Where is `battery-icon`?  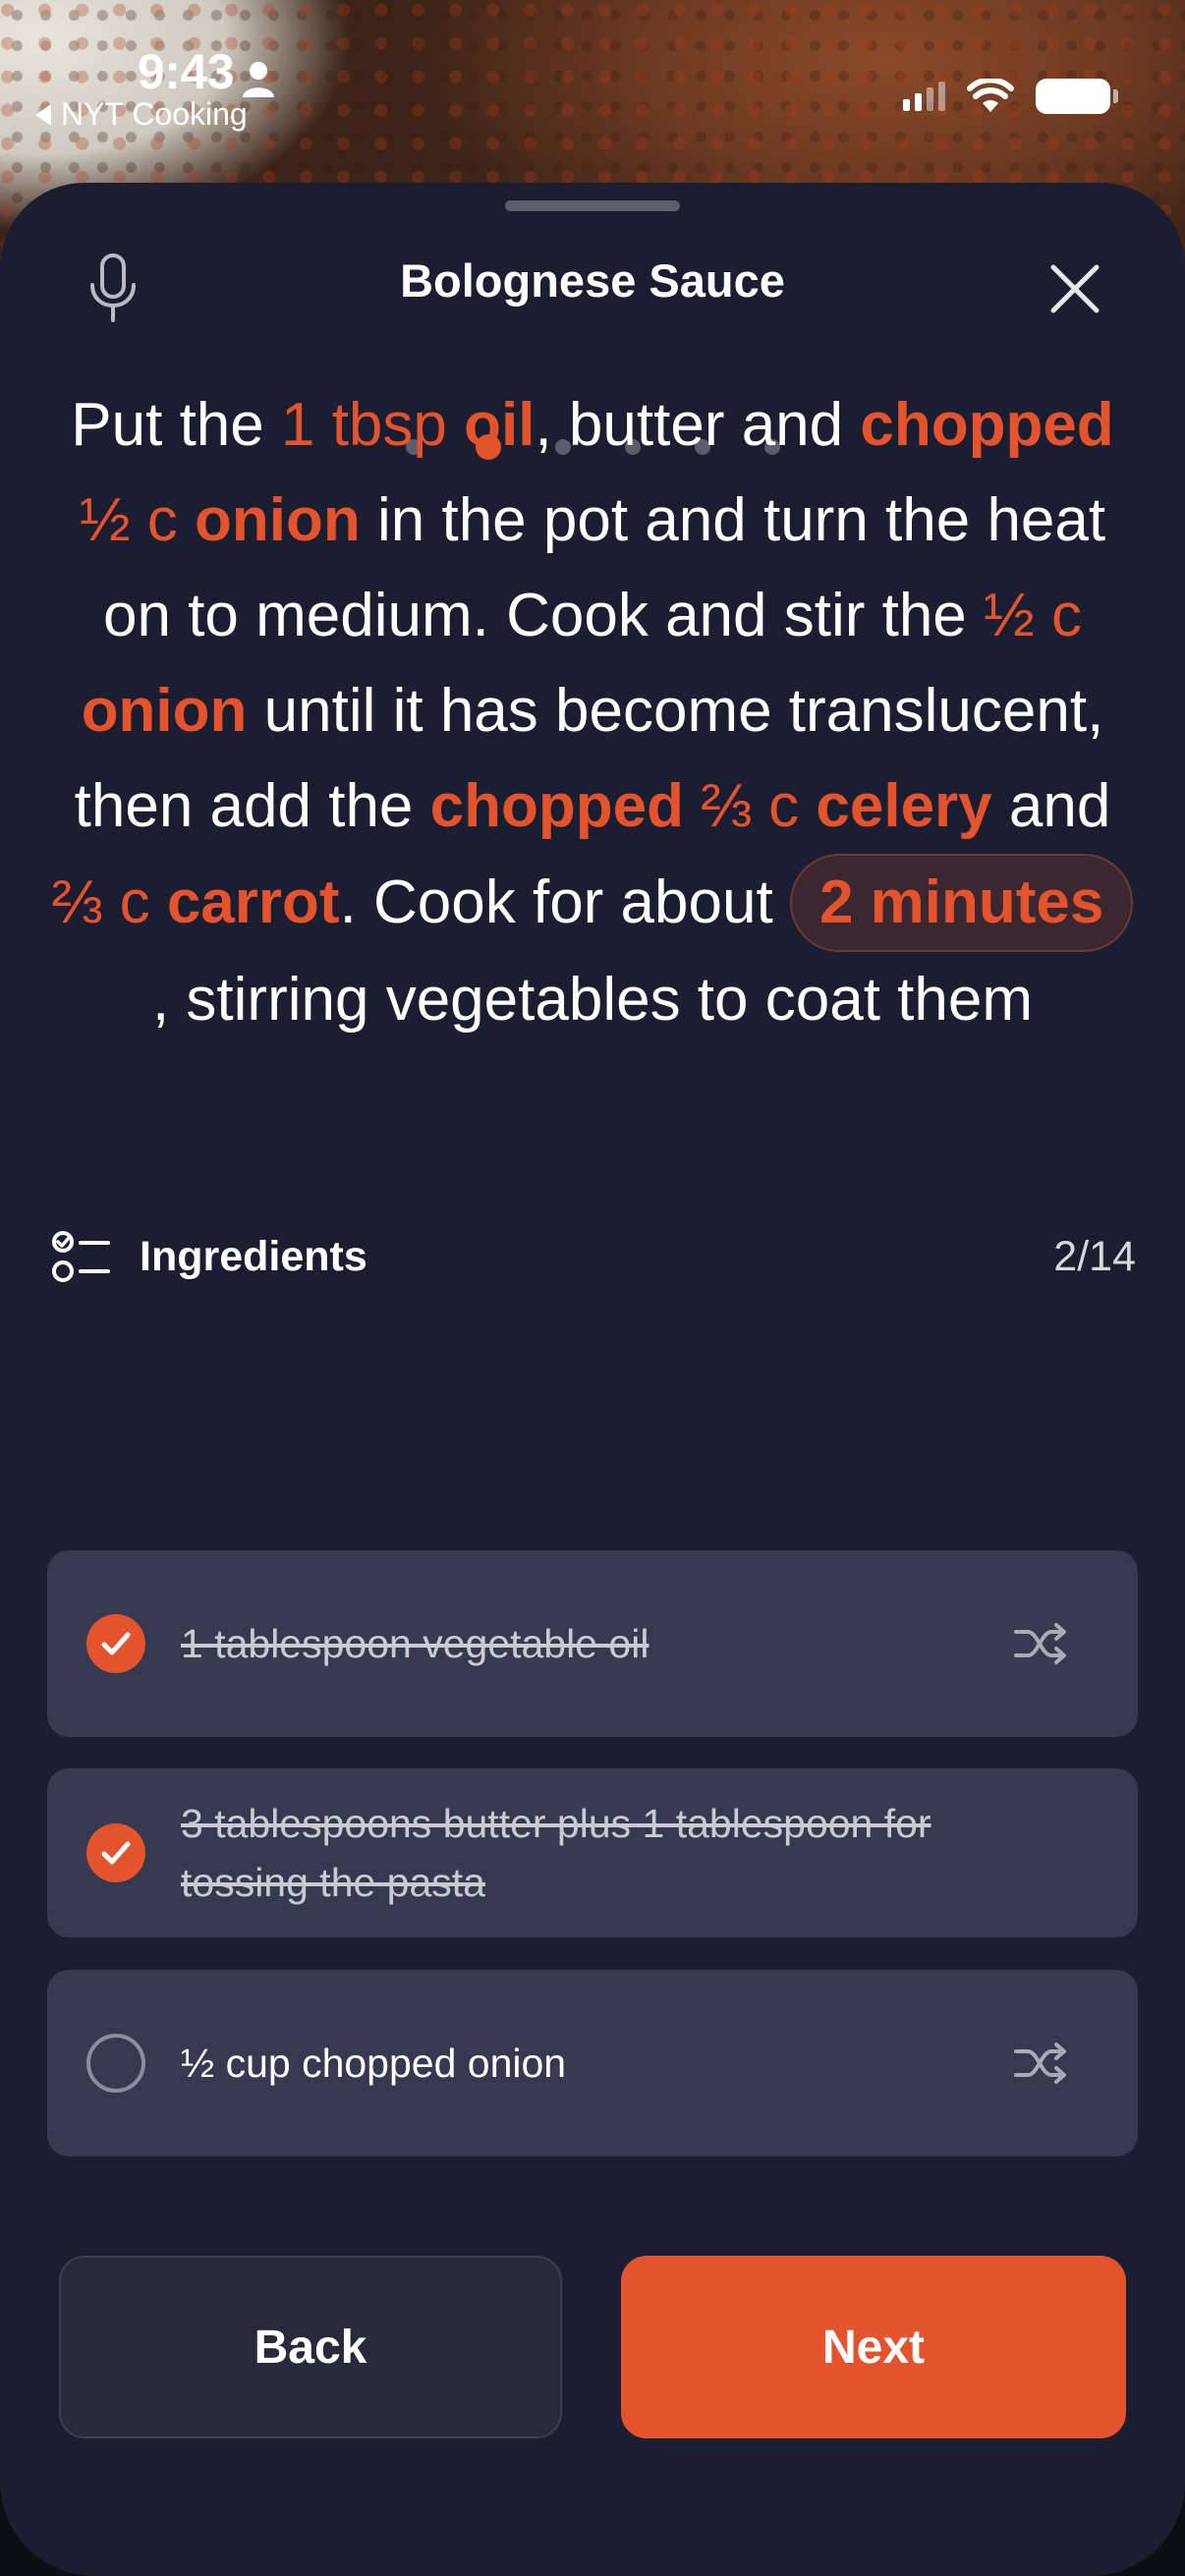 battery-icon is located at coordinates (1077, 96).